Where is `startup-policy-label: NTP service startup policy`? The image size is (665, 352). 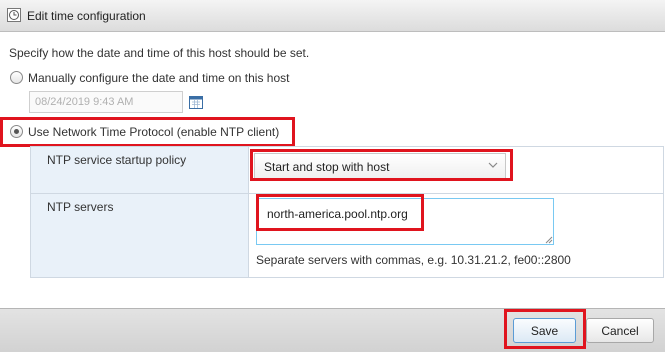
startup-policy-label: NTP service startup policy is located at coordinates (117, 160).